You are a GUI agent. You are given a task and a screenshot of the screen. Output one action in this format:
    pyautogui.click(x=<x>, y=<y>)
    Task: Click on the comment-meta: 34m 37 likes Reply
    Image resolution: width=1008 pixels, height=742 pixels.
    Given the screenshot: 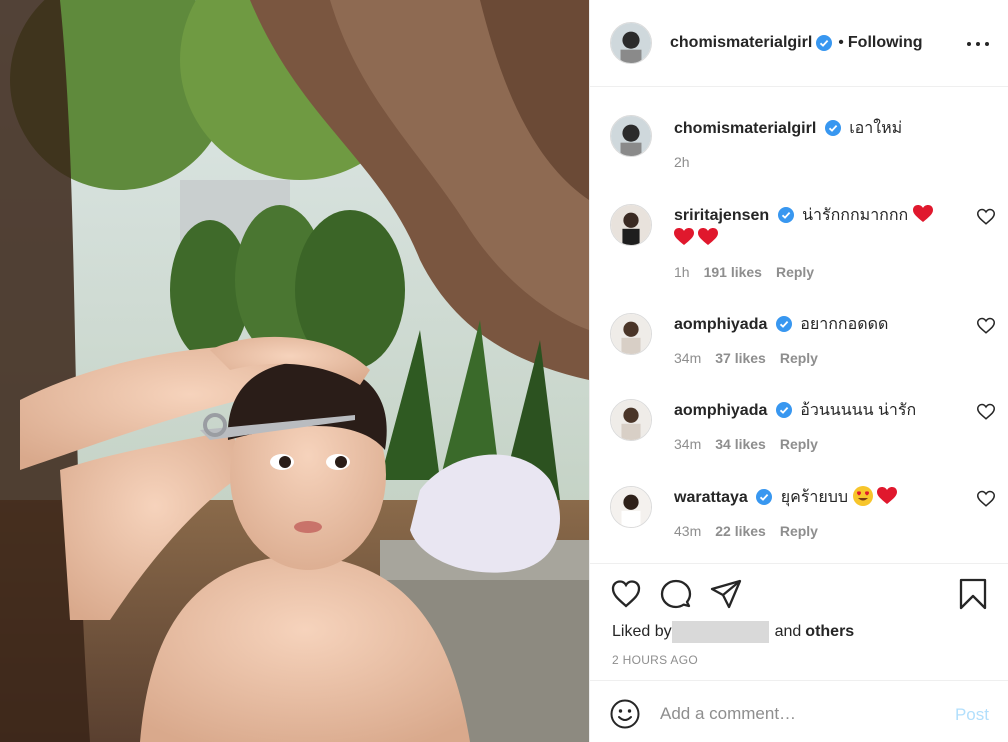 What is the action you would take?
    pyautogui.click(x=819, y=358)
    